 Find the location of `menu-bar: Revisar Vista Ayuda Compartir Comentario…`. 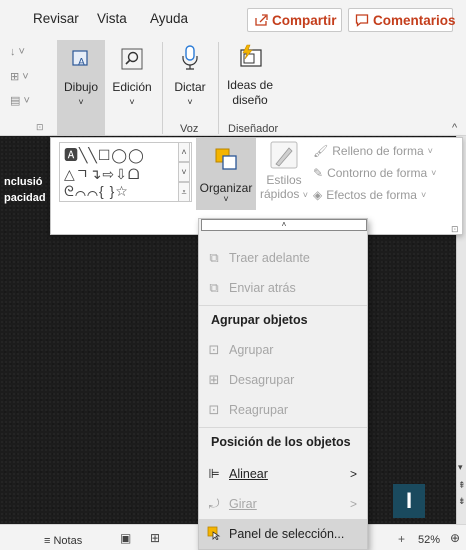

menu-bar: Revisar Vista Ayuda Compartir Comentario… is located at coordinates (233, 19).